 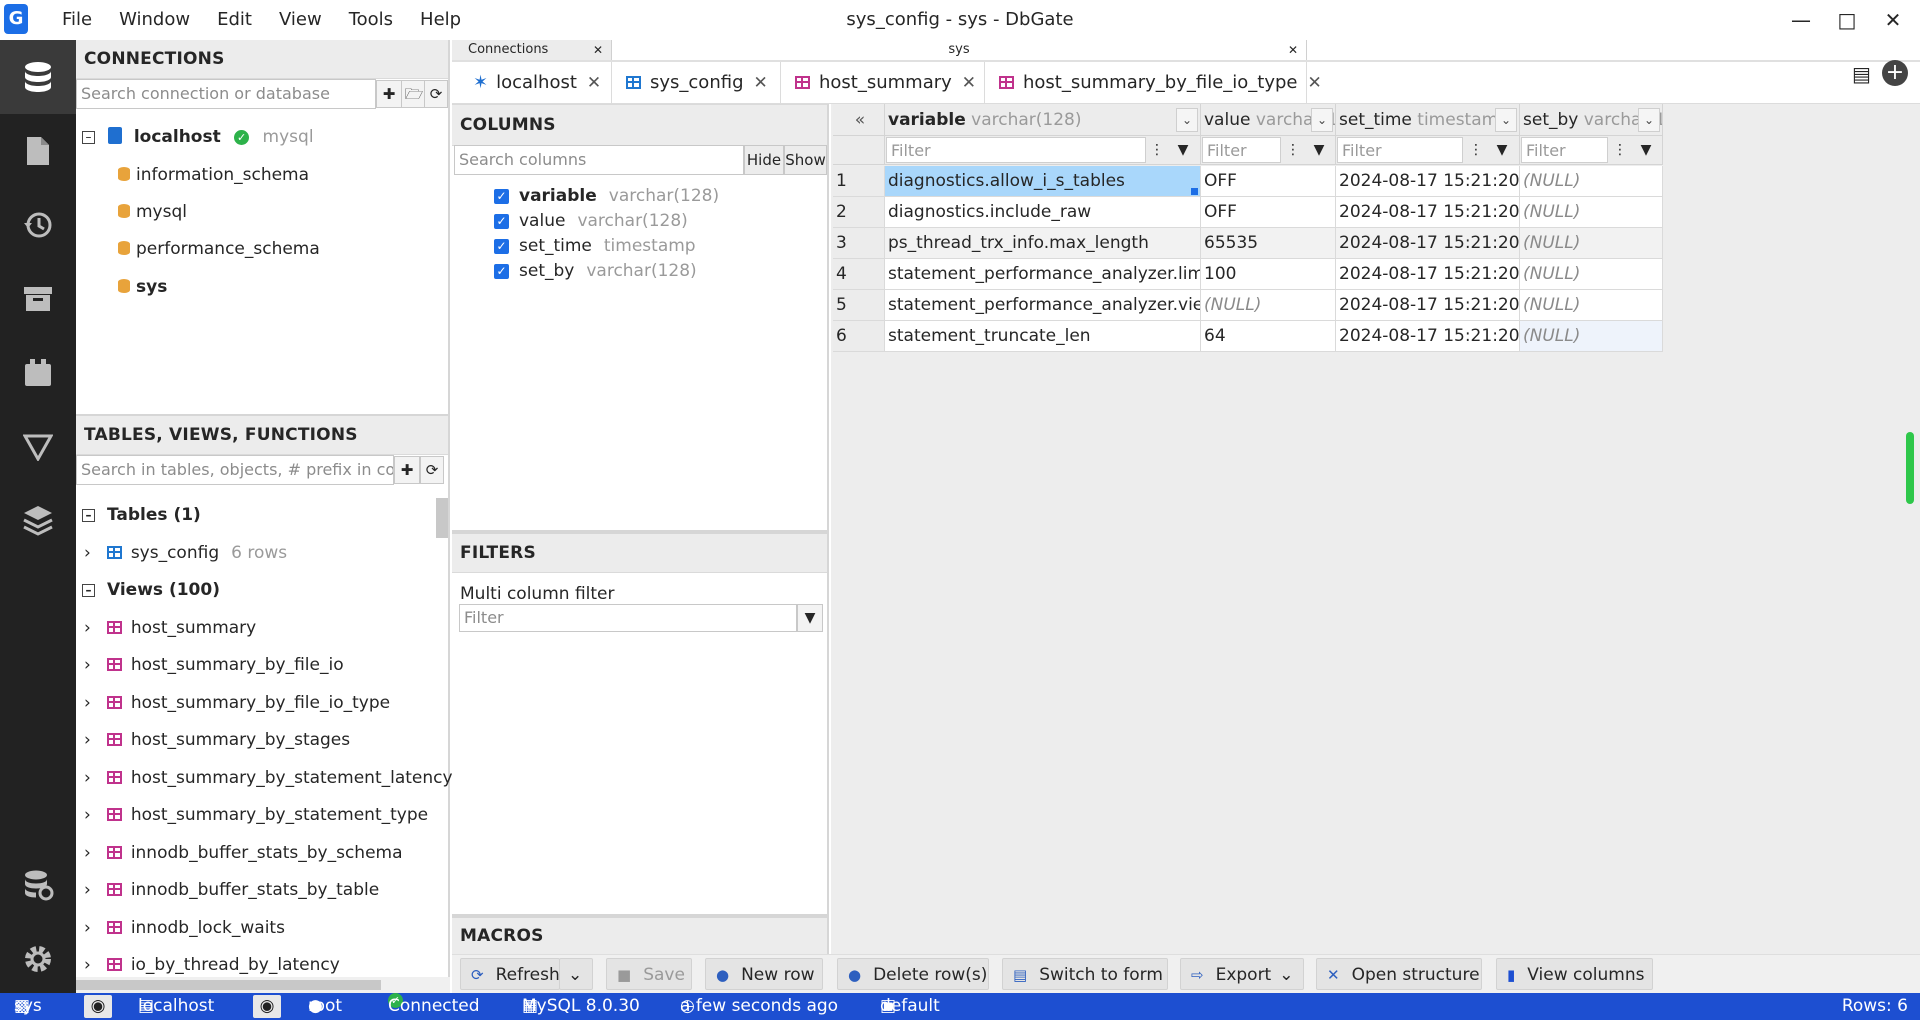 What do you see at coordinates (764, 160) in the screenshot?
I see `hide-button: Hide` at bounding box center [764, 160].